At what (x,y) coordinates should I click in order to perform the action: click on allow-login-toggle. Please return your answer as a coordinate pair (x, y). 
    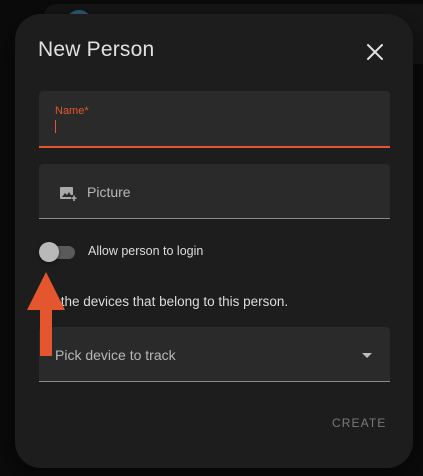
    Looking at the image, I should click on (58, 252).